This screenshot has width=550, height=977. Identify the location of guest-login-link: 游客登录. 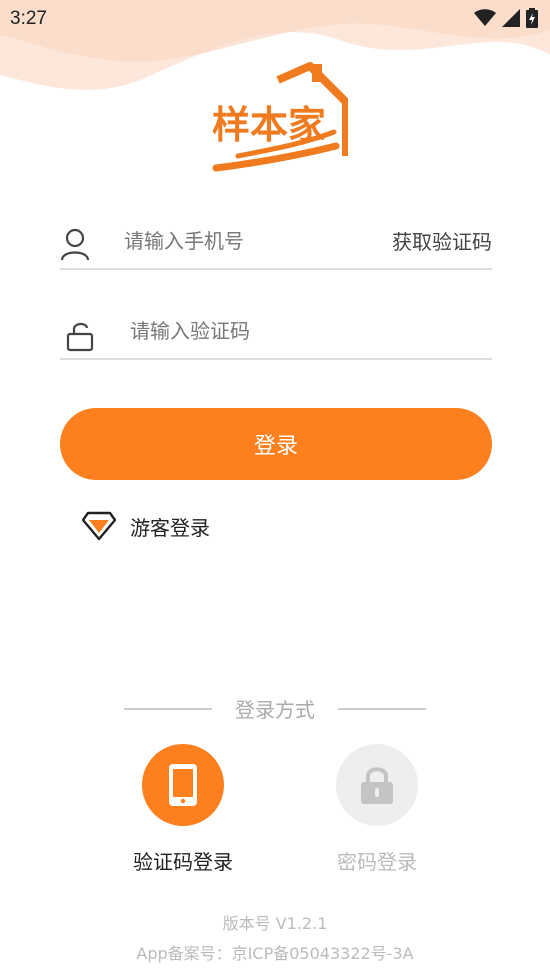
(146, 526).